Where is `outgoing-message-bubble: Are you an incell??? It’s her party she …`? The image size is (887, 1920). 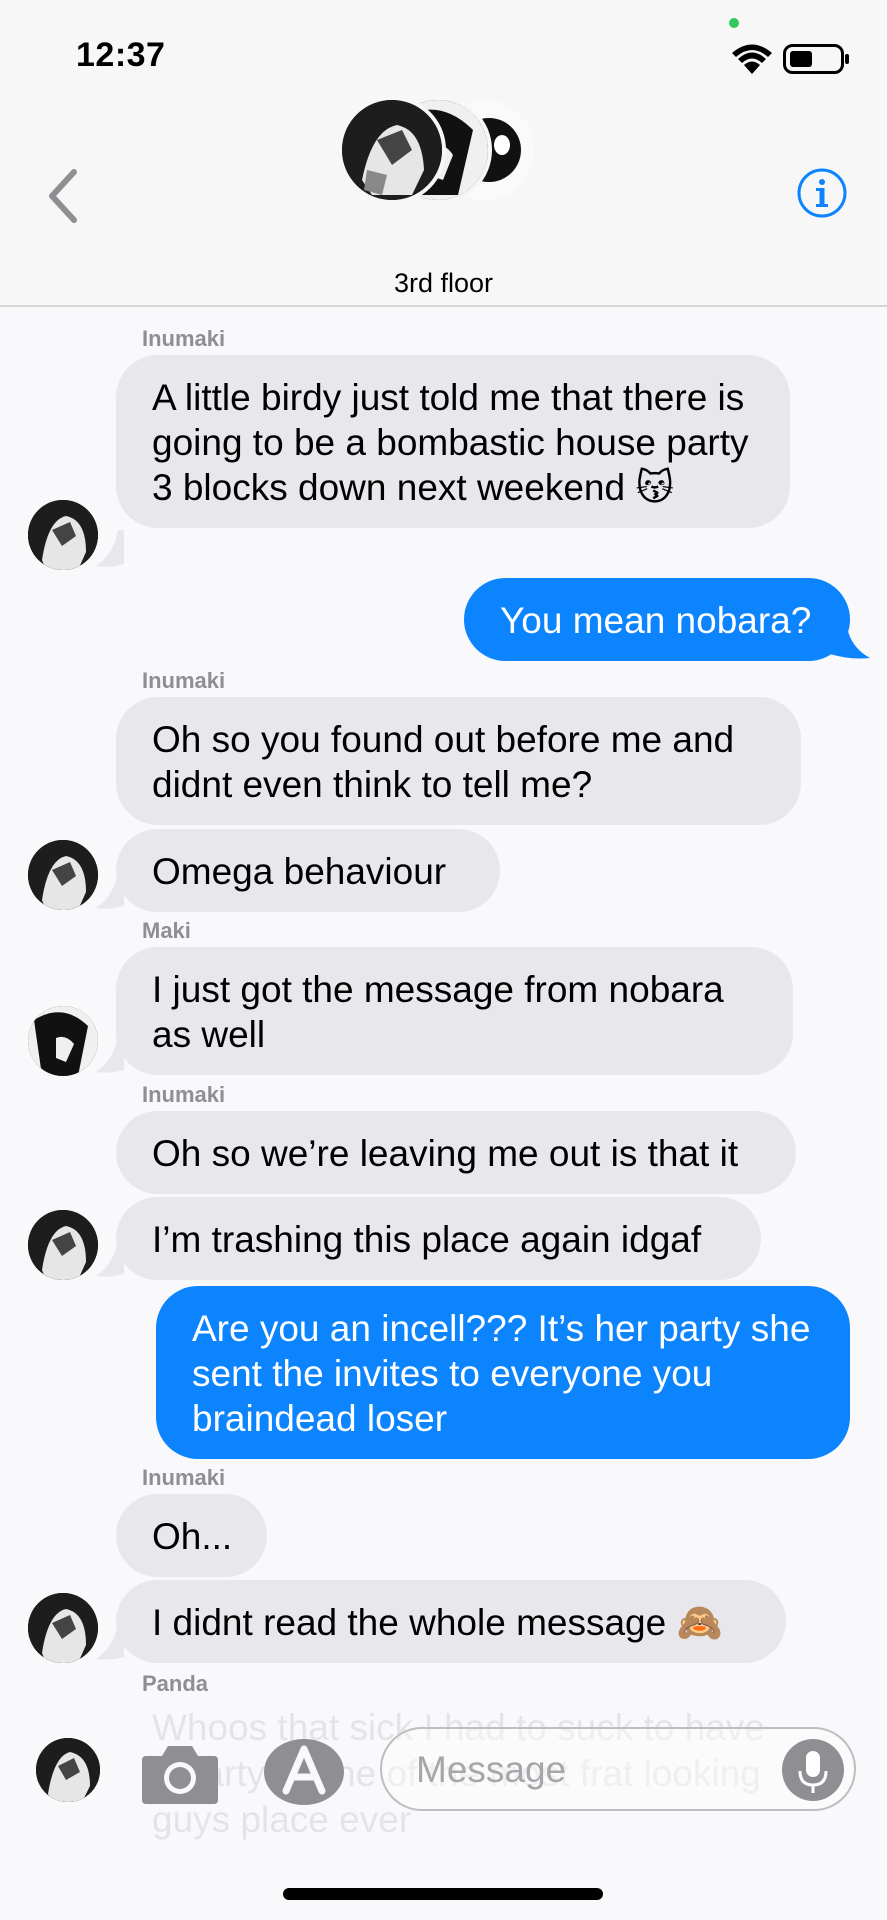
outgoing-message-bubble: Are you an incell??? It’s her party she … is located at coordinates (503, 1372).